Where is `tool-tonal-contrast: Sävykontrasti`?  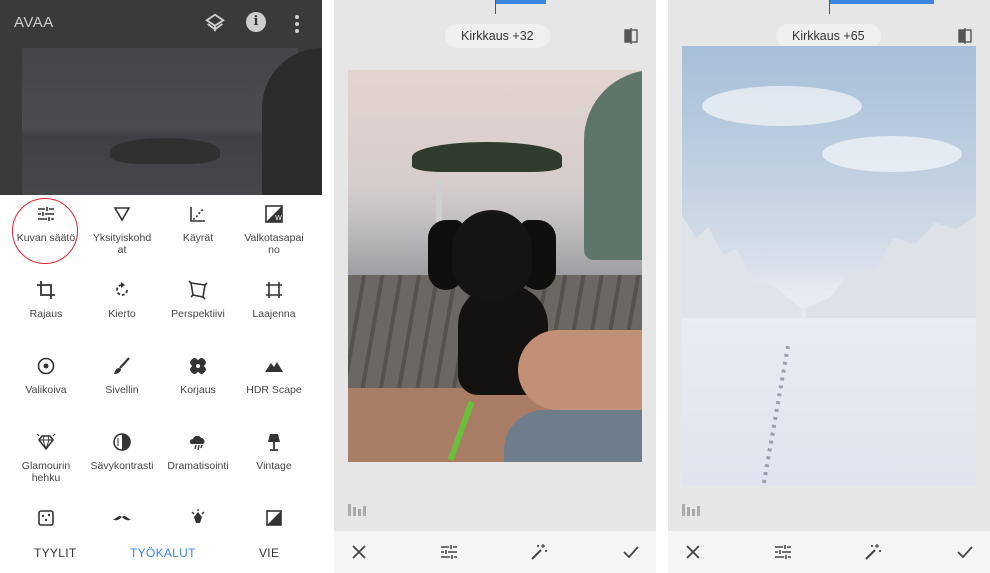
tool-tonal-contrast: Sävykontrasti is located at coordinates (122, 464).